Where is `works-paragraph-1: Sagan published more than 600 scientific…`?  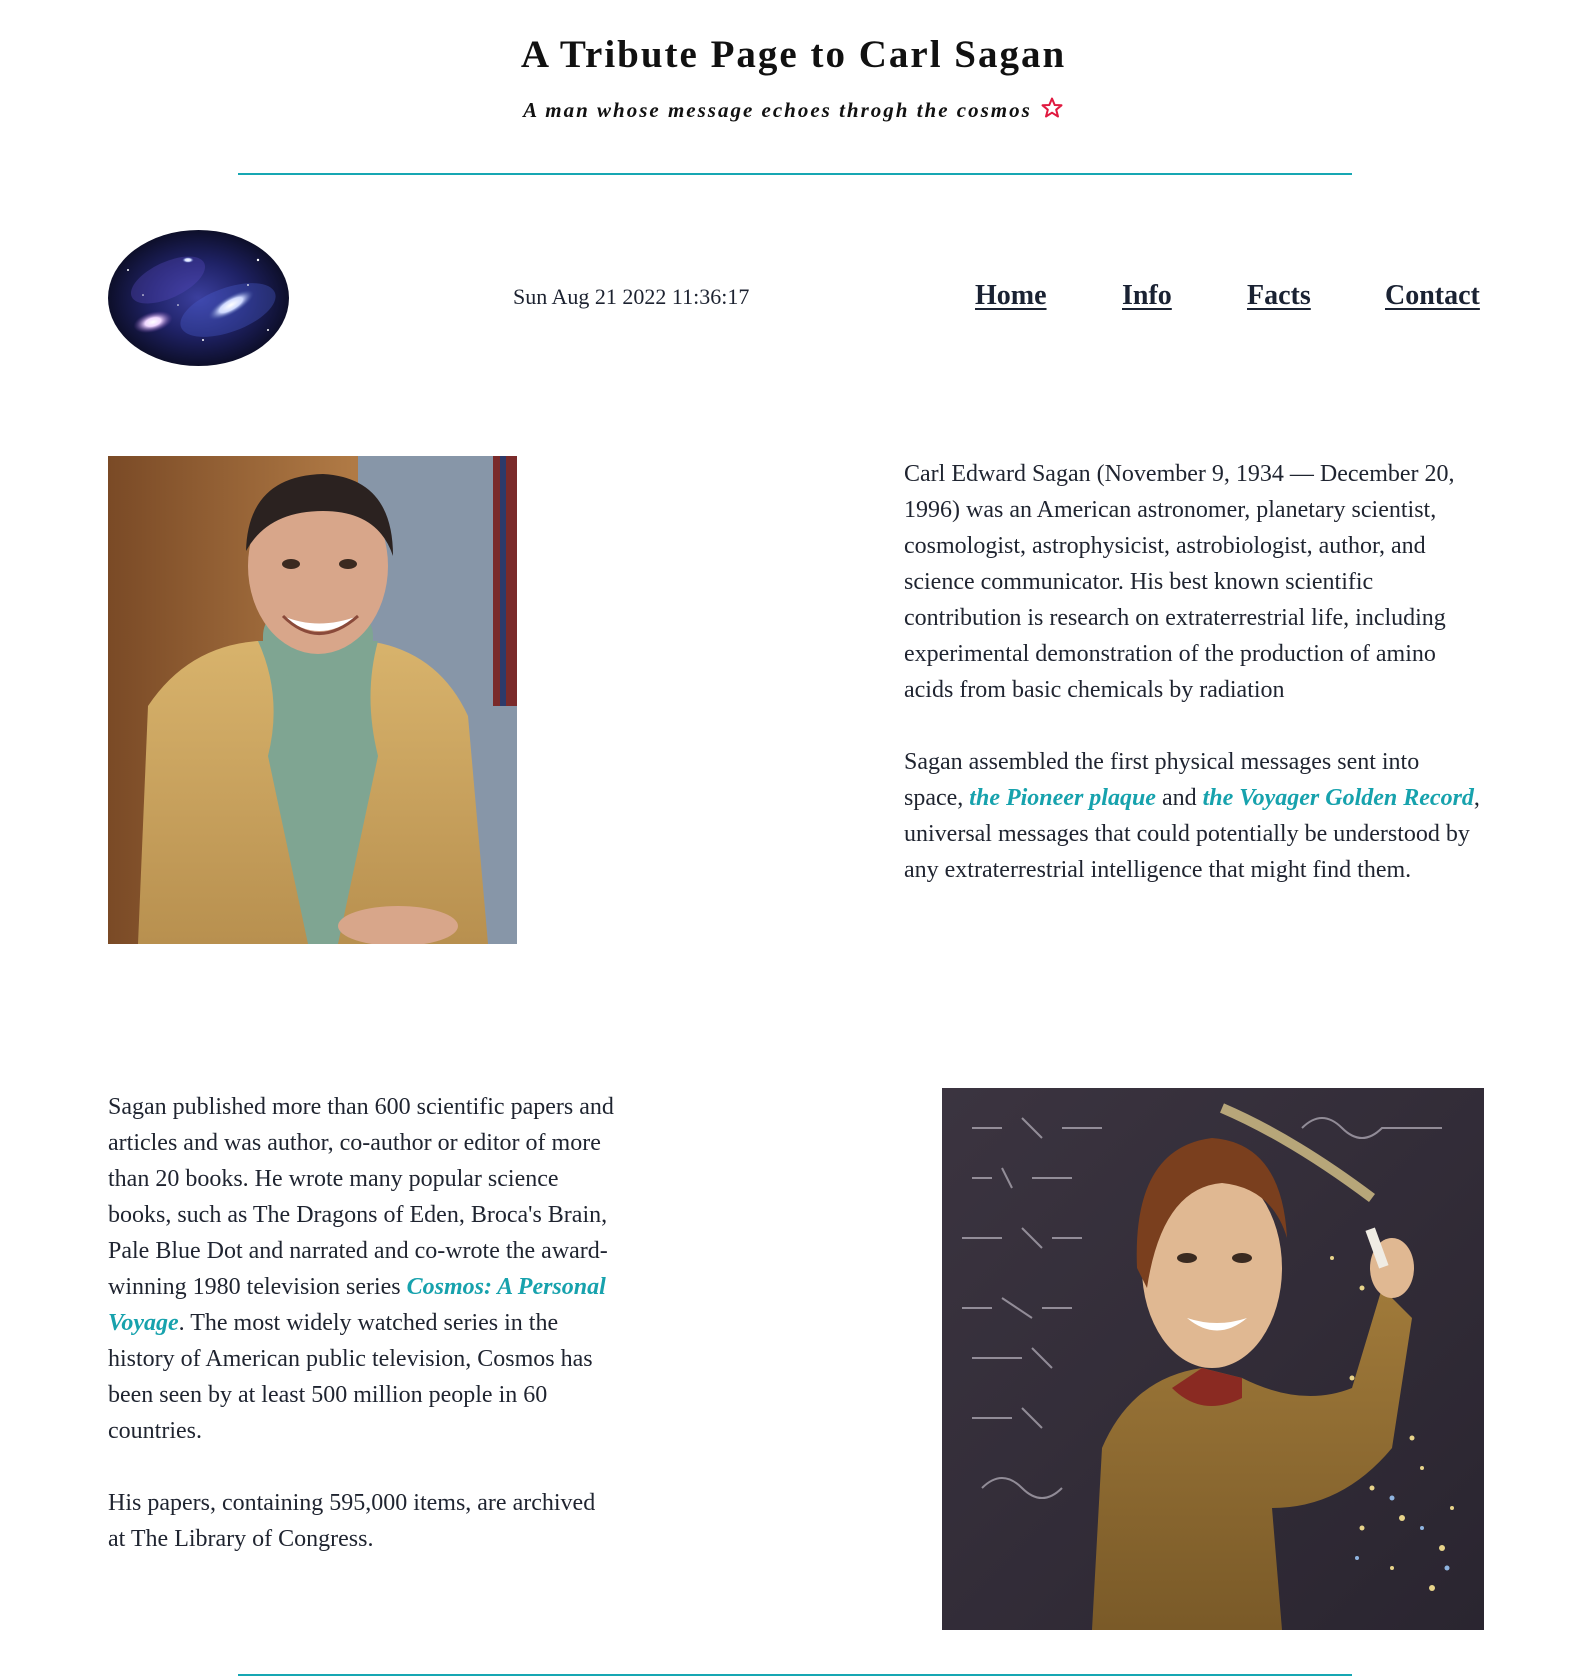
works-paragraph-1: Sagan published more than 600 scientific… is located at coordinates (363, 1269).